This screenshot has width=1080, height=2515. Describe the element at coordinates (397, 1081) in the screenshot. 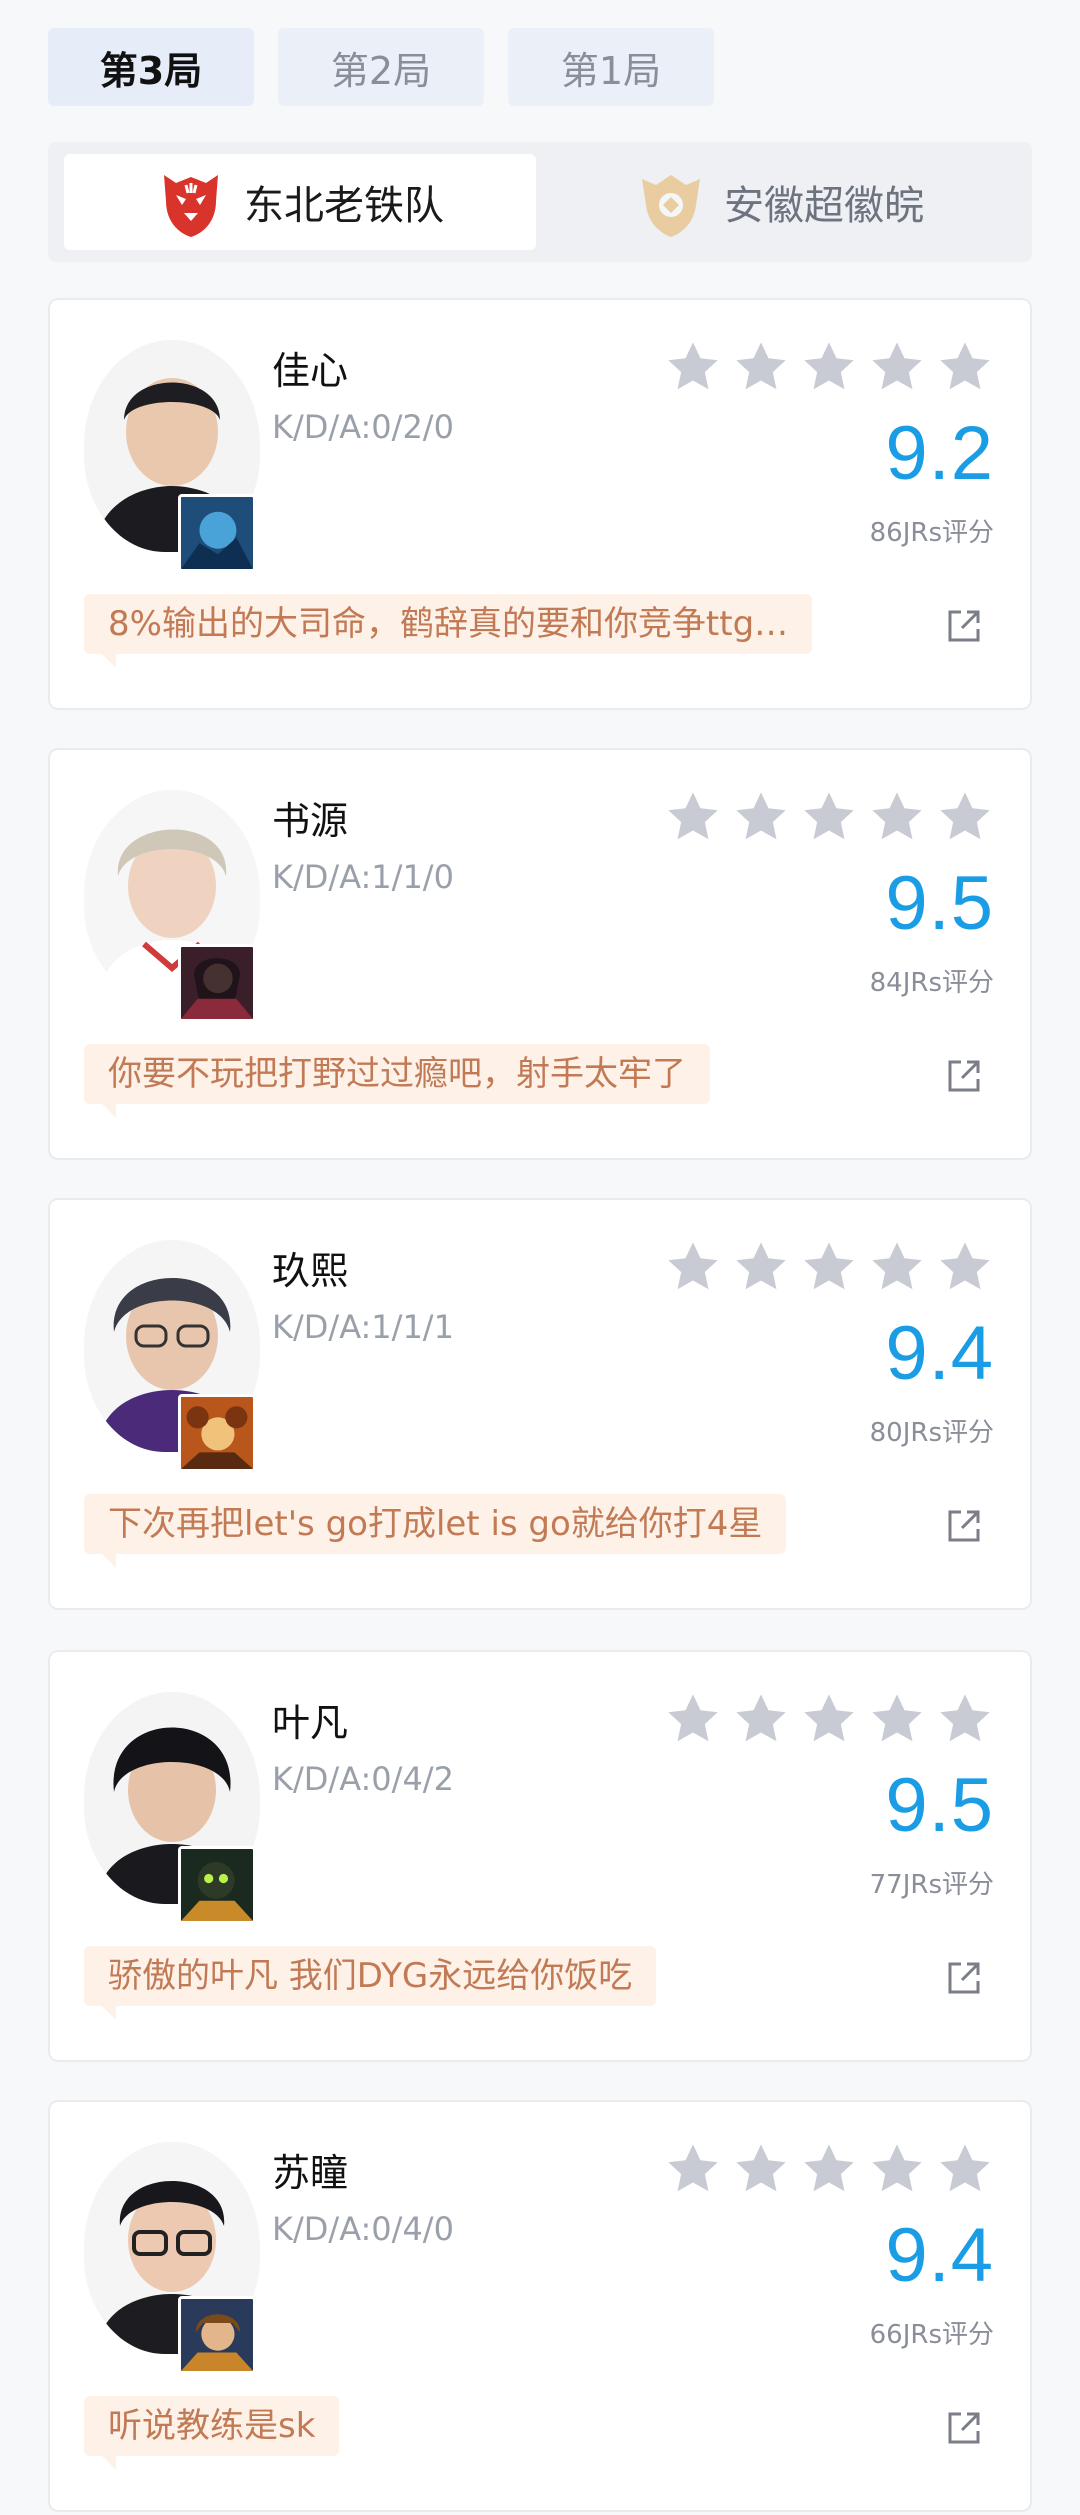

I see `top-comment: 你要不玩把打野过过瘾吧，射手太牢了` at that location.